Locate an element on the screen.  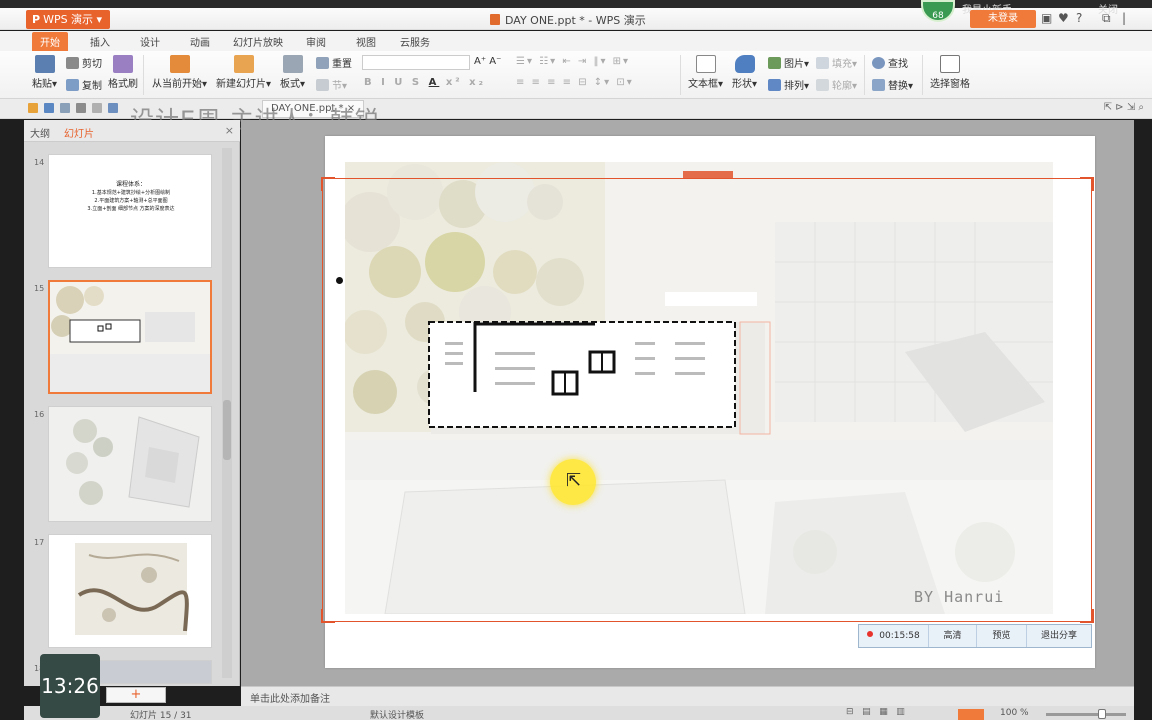
layout-button: 板式▾ is located at coordinates (292, 72).